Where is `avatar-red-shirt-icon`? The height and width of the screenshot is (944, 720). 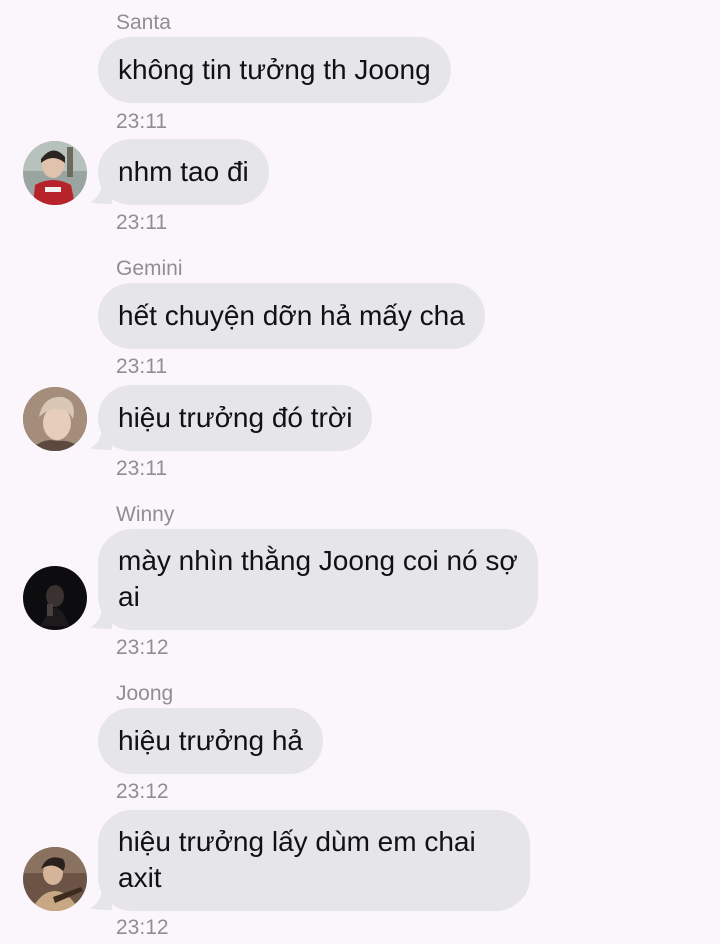 avatar-red-shirt-icon is located at coordinates (55, 173).